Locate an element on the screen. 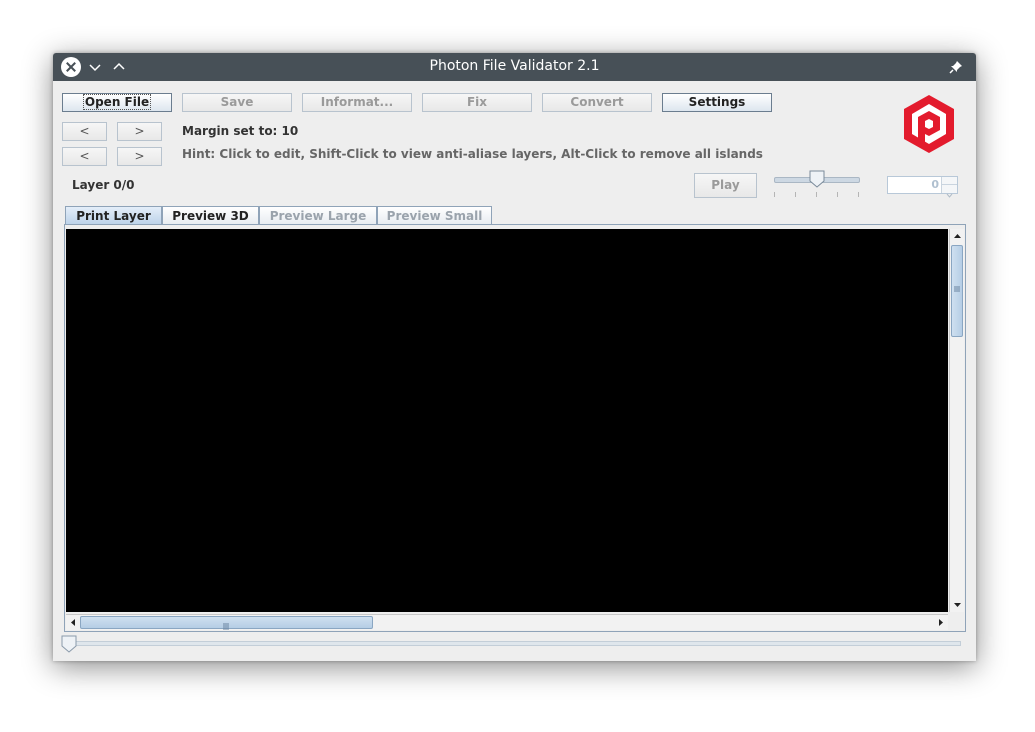  play-button: Play is located at coordinates (725, 185).